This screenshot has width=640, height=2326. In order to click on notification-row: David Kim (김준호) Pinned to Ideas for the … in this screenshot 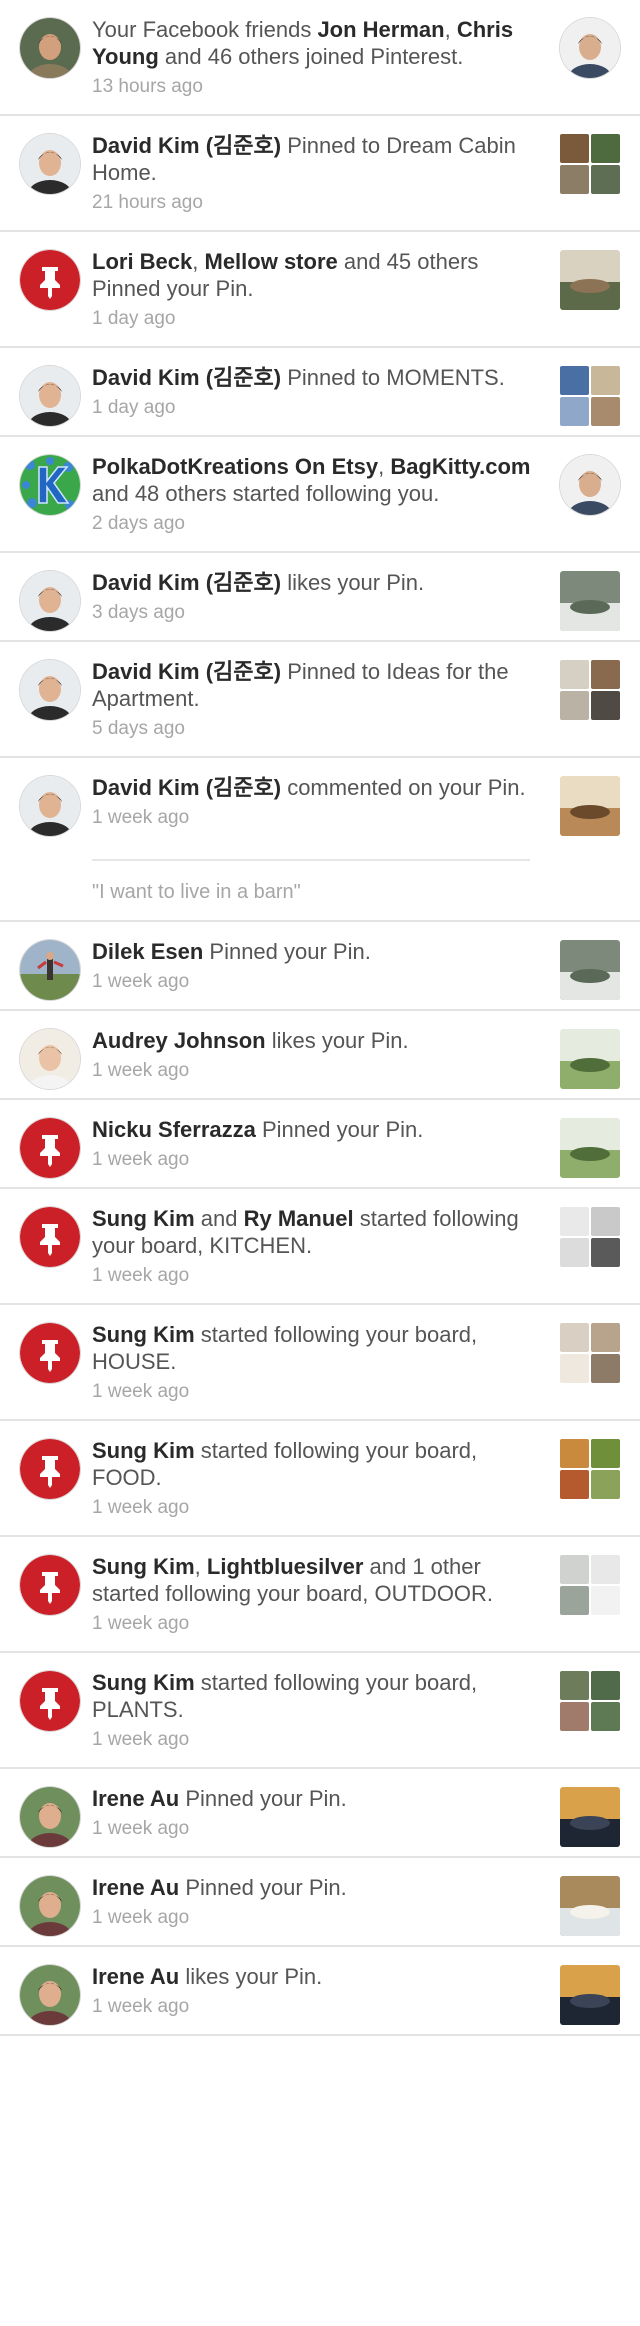, I will do `click(320, 700)`.